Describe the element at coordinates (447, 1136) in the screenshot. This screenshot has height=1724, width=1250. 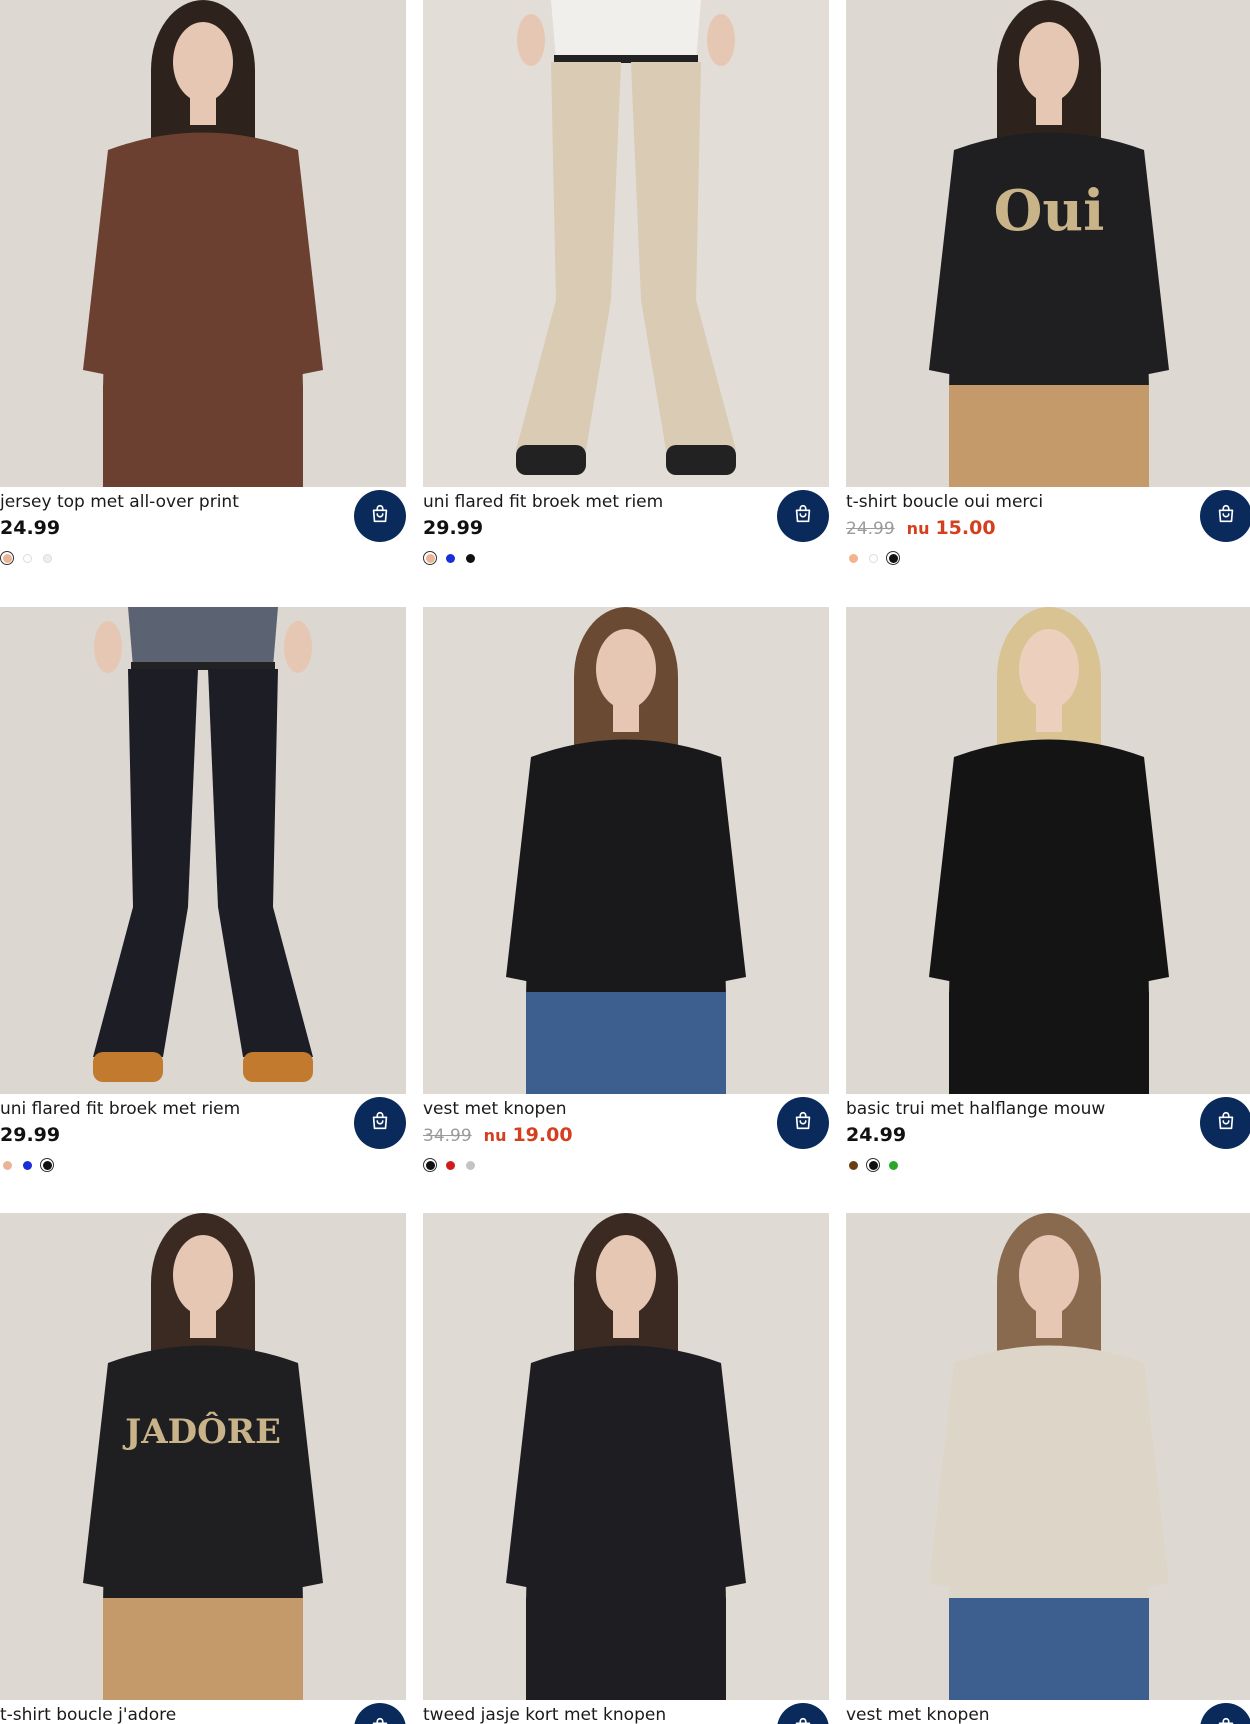
I see `old-price: 34.99` at that location.